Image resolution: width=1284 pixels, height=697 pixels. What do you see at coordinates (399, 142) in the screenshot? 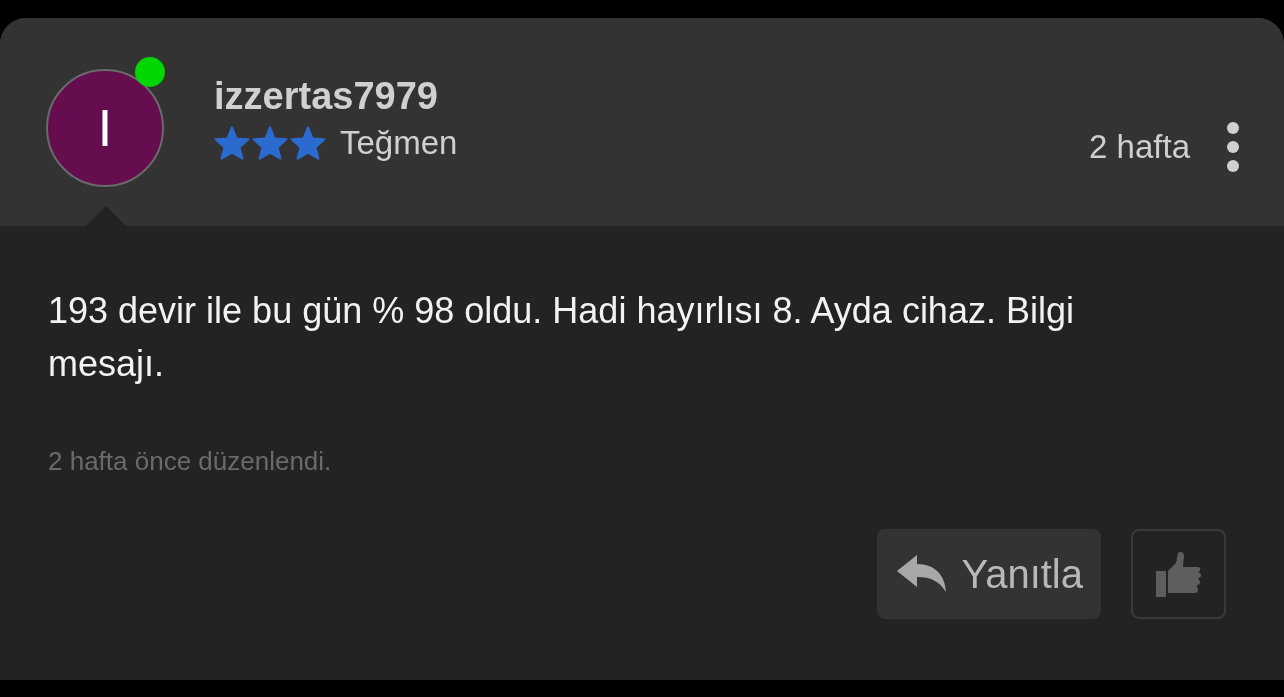
I see `user-rank: Teğmen` at bounding box center [399, 142].